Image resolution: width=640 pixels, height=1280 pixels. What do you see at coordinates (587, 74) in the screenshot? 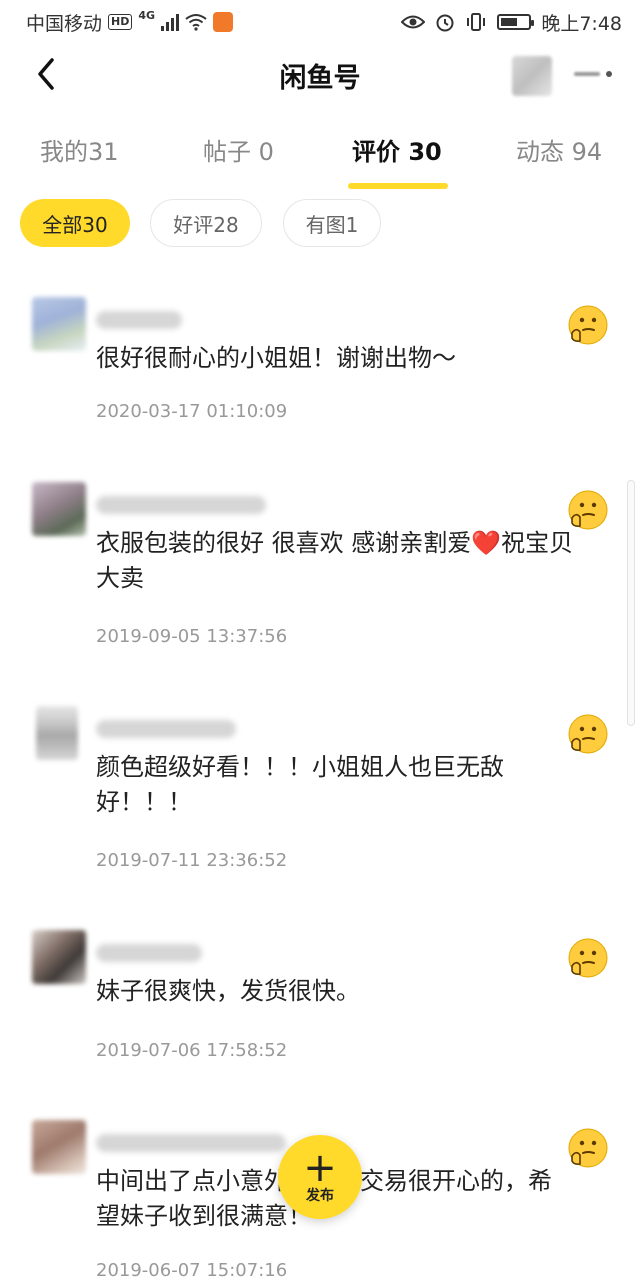
I see `more-dots-icon` at bounding box center [587, 74].